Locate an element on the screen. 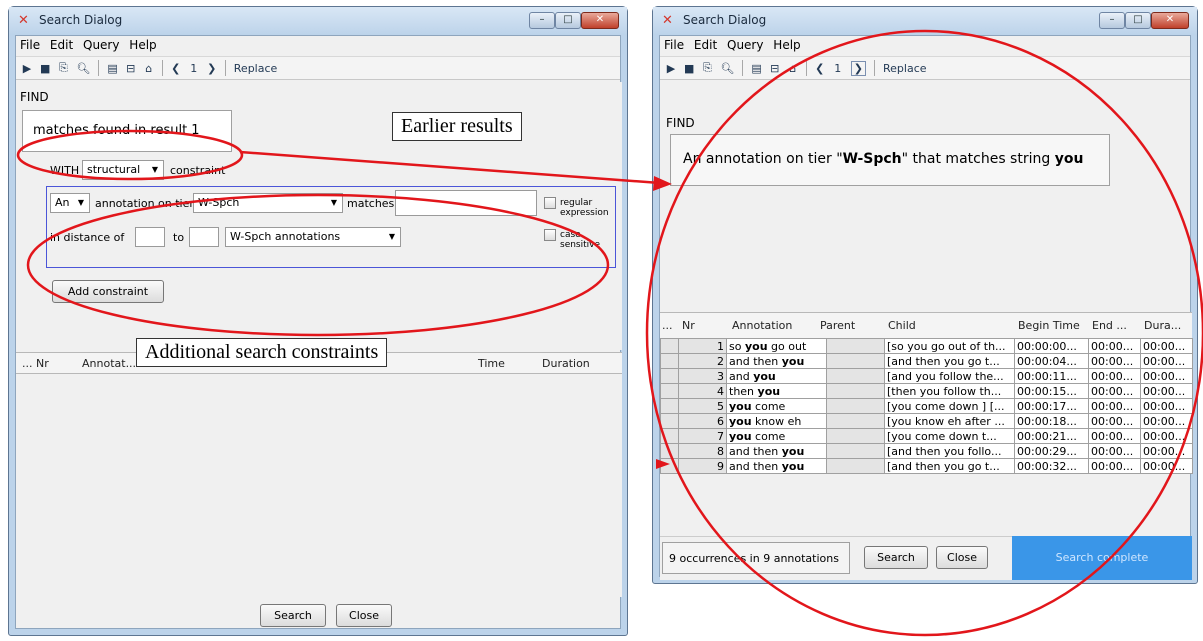 The width and height of the screenshot is (1203, 641). case-sensitive-checkbox is located at coordinates (550, 235).